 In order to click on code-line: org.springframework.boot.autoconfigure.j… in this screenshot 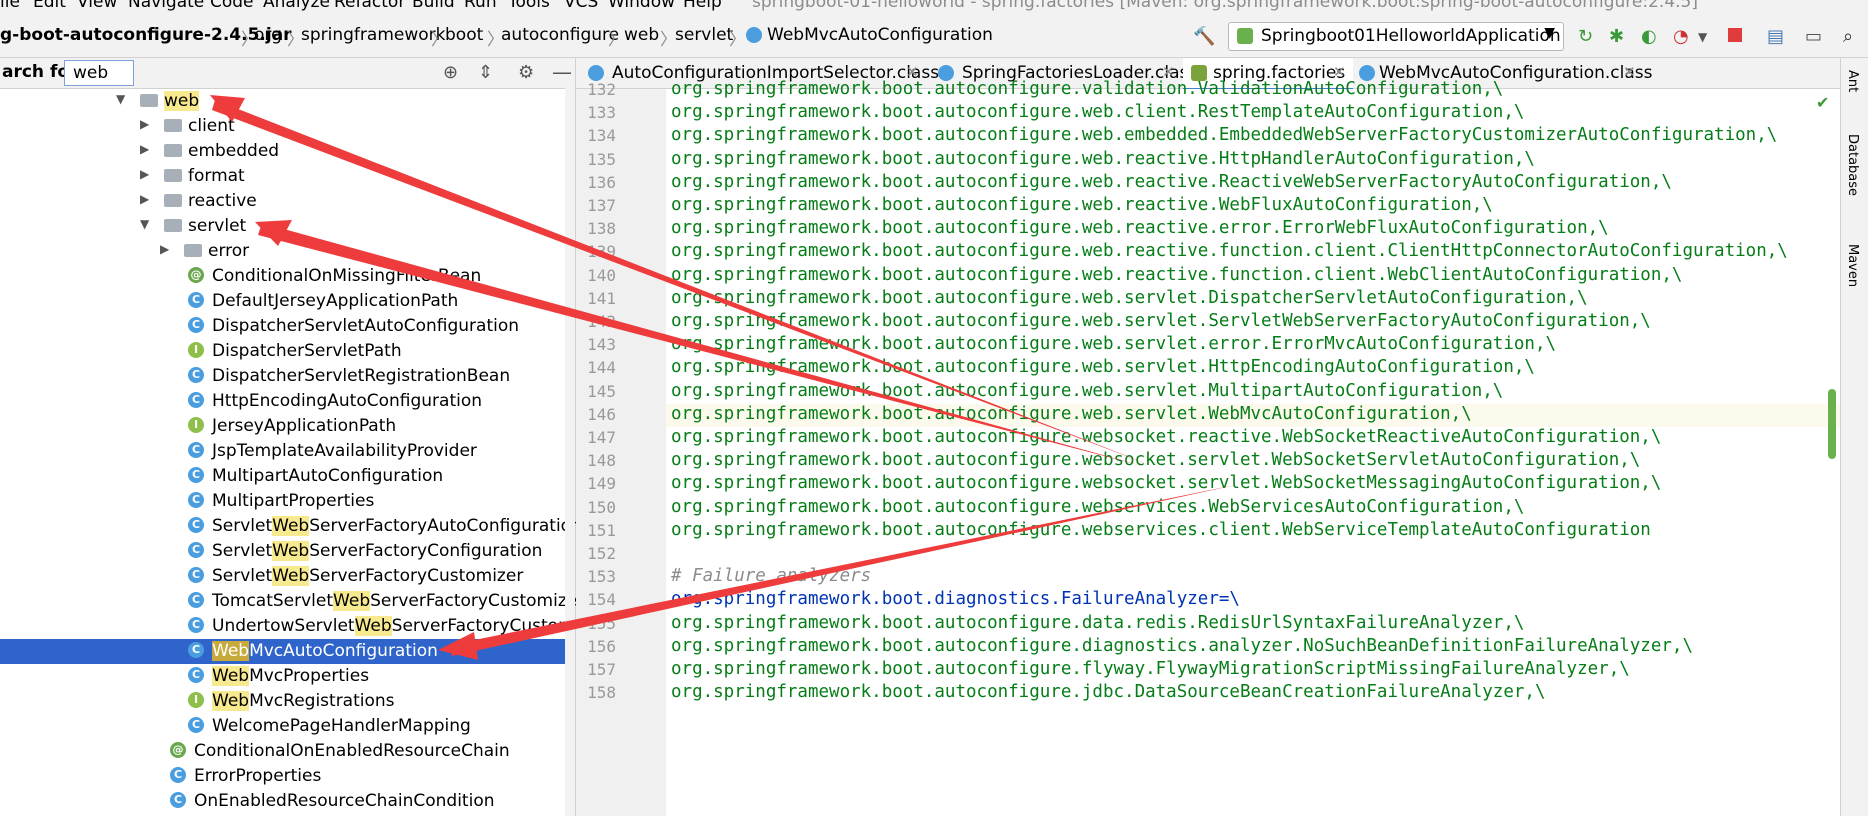, I will do `click(1108, 692)`.